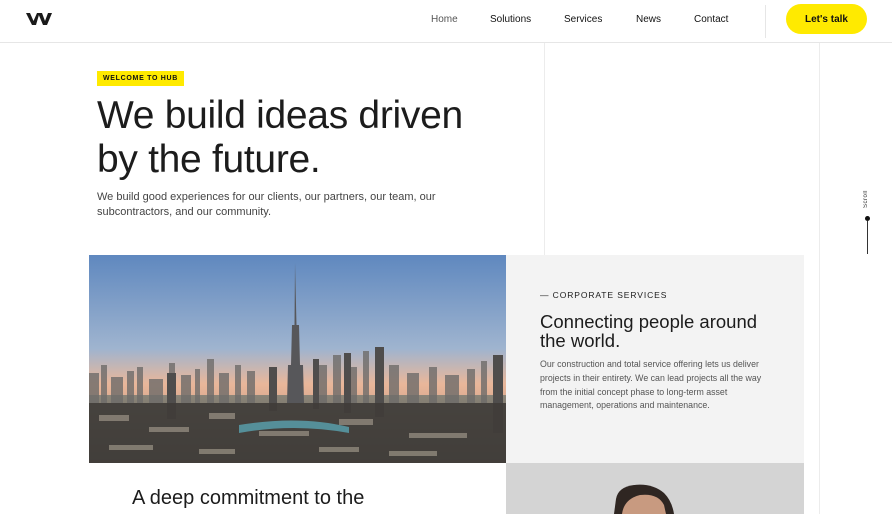 Image resolution: width=892 pixels, height=514 pixels. I want to click on nav-services: Services, so click(583, 19).